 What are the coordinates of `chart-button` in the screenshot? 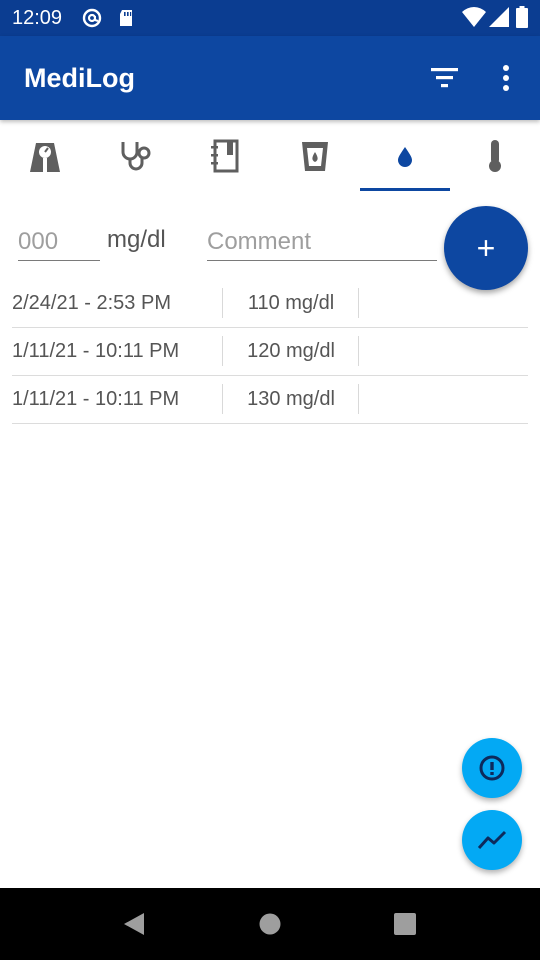 It's located at (492, 840).